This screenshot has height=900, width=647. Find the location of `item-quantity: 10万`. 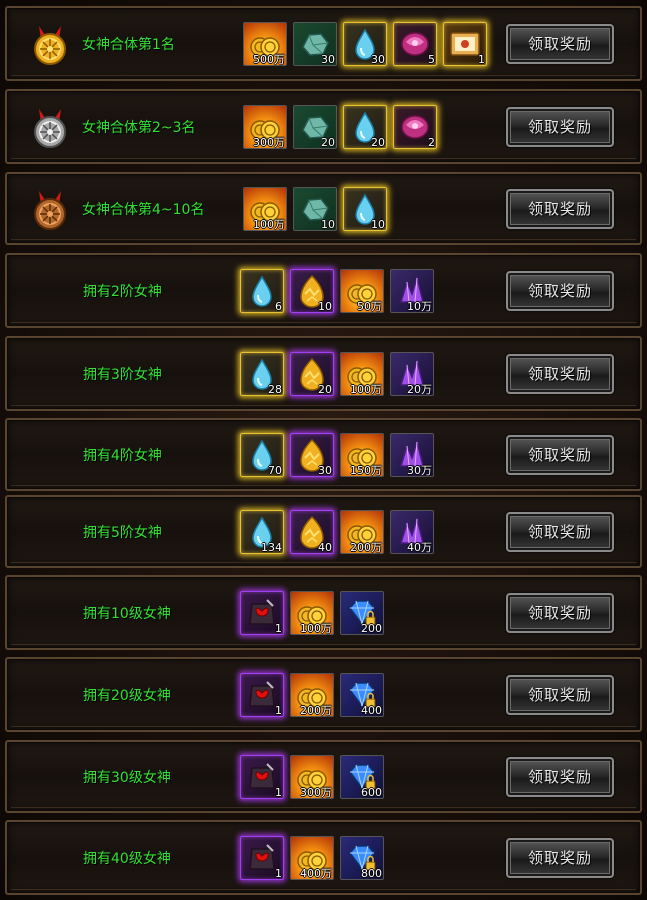

item-quantity: 10万 is located at coordinates (419, 306).